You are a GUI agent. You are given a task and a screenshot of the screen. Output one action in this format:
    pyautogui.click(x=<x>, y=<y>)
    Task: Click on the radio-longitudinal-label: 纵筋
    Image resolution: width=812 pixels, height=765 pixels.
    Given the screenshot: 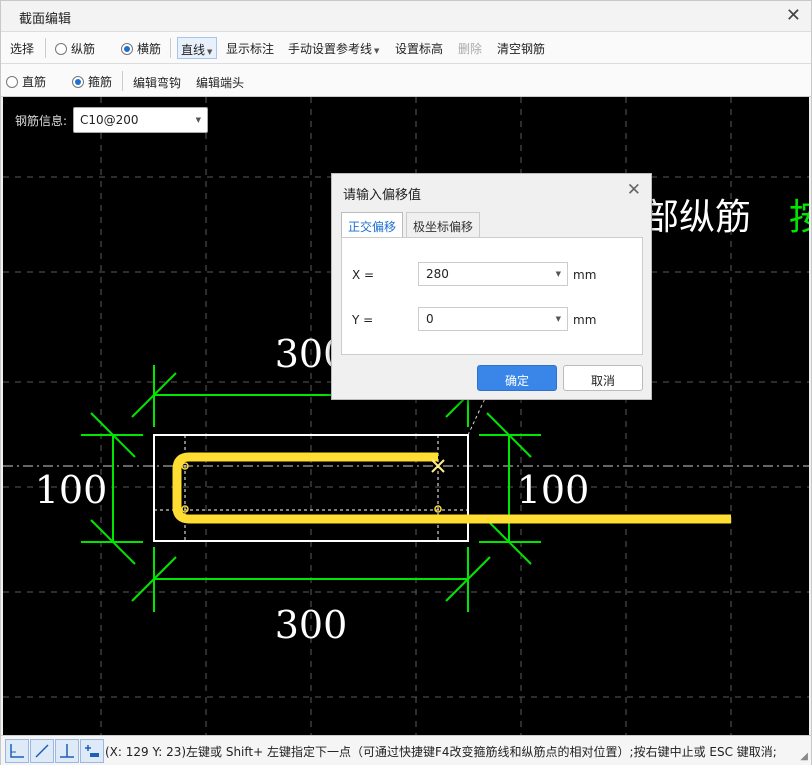 What is the action you would take?
    pyautogui.click(x=83, y=49)
    